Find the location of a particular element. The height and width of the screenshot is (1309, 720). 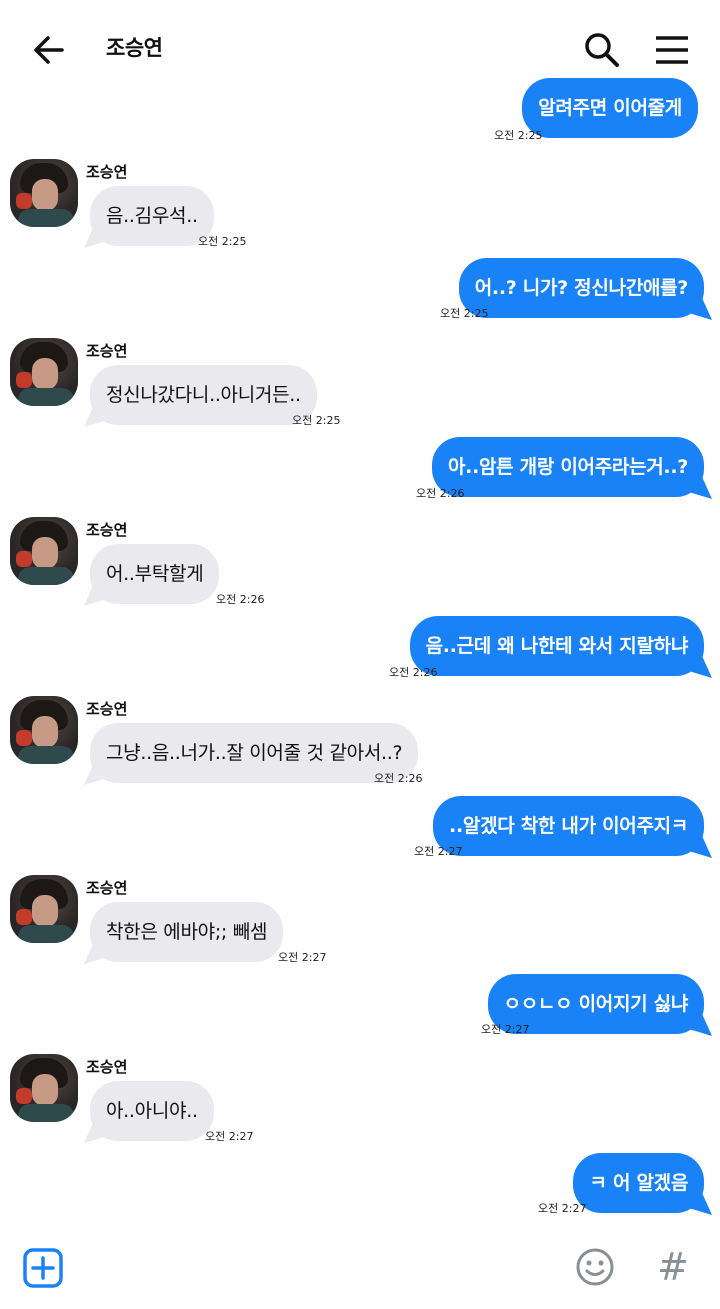

hamburger-menu-icon is located at coordinates (672, 50).